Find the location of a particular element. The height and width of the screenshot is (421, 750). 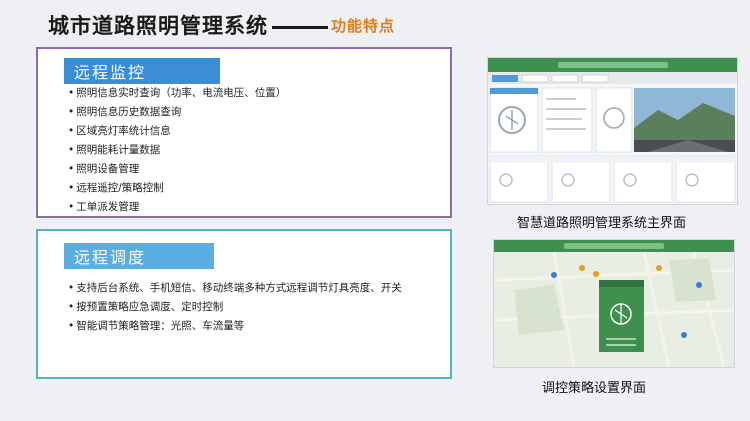

remote-dispatch-tag: 远程调度 is located at coordinates (139, 256).